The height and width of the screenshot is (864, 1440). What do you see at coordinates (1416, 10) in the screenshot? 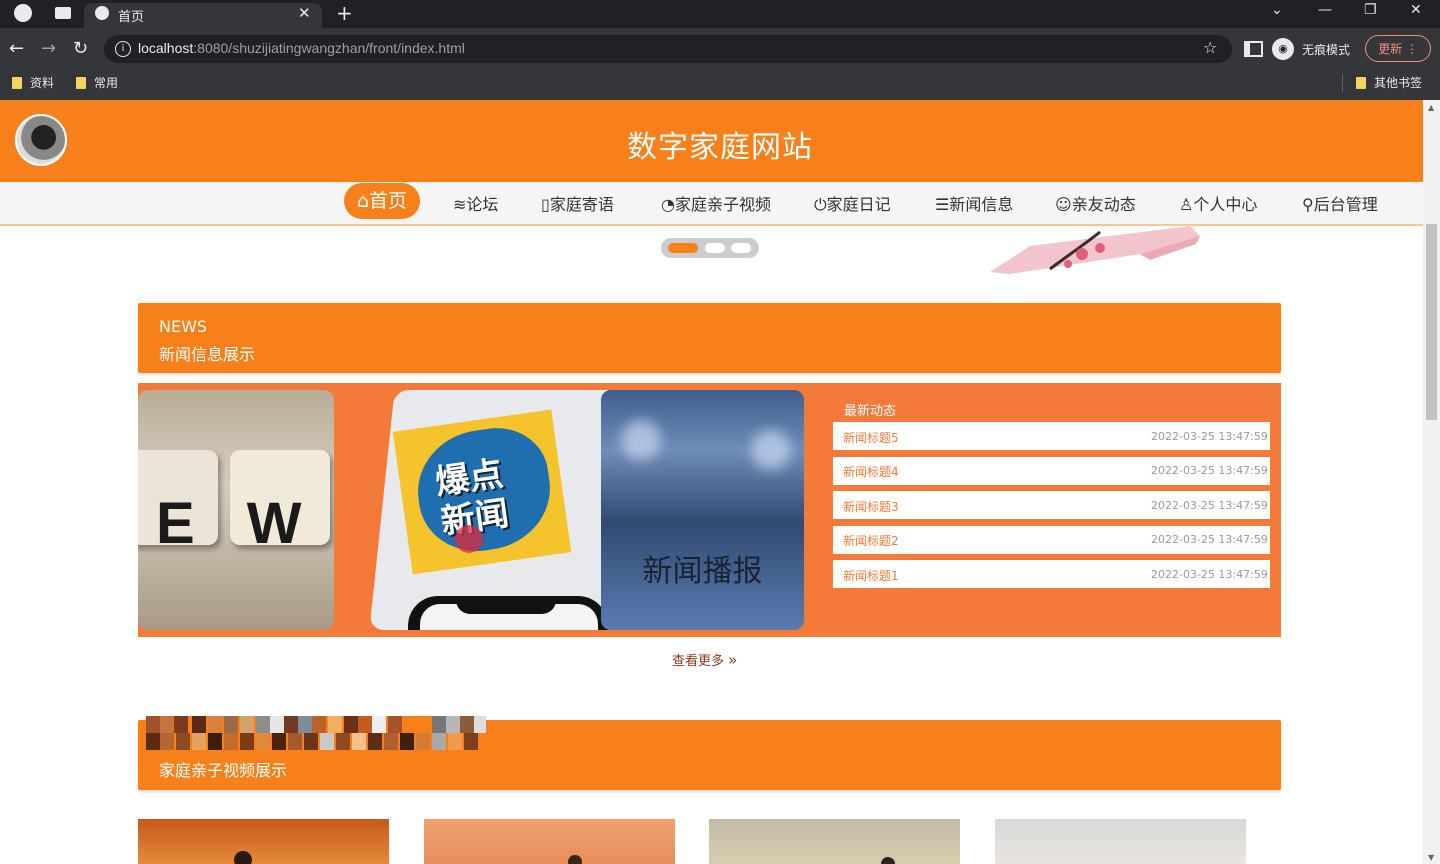
I see `close-window-button: ✕` at bounding box center [1416, 10].